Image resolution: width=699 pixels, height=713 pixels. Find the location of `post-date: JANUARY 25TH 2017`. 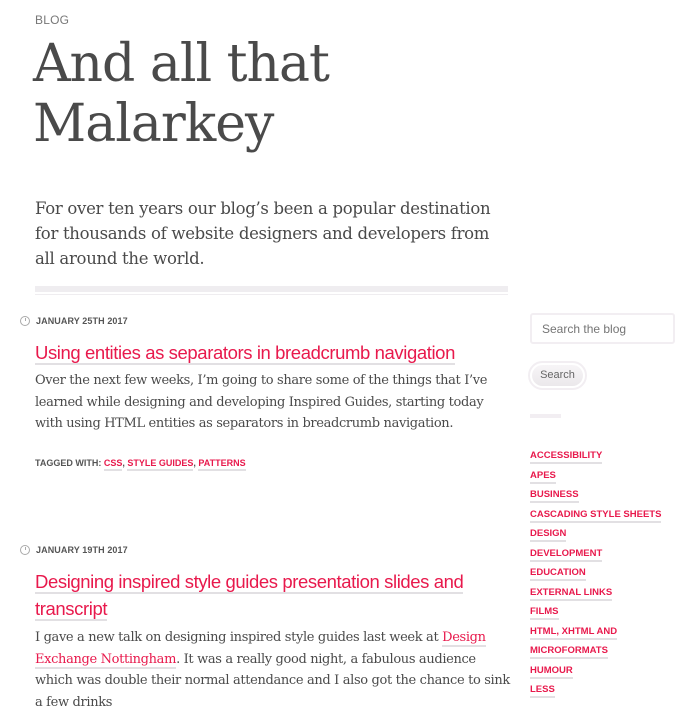

post-date: JANUARY 25TH 2017 is located at coordinates (74, 321).